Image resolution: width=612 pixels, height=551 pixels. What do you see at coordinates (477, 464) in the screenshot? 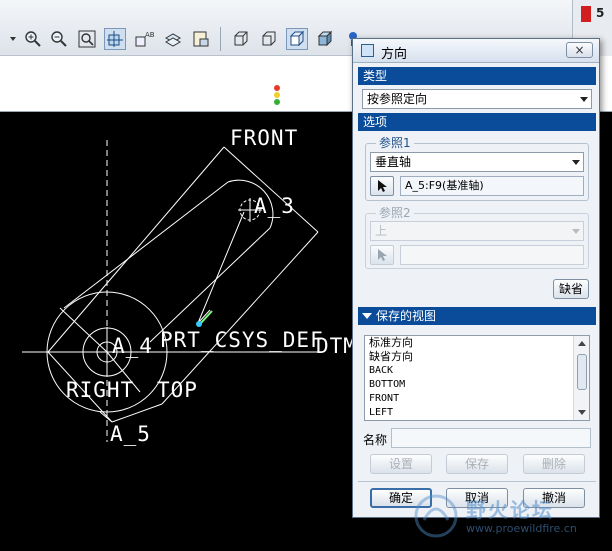
I see `save-button: 保存` at bounding box center [477, 464].